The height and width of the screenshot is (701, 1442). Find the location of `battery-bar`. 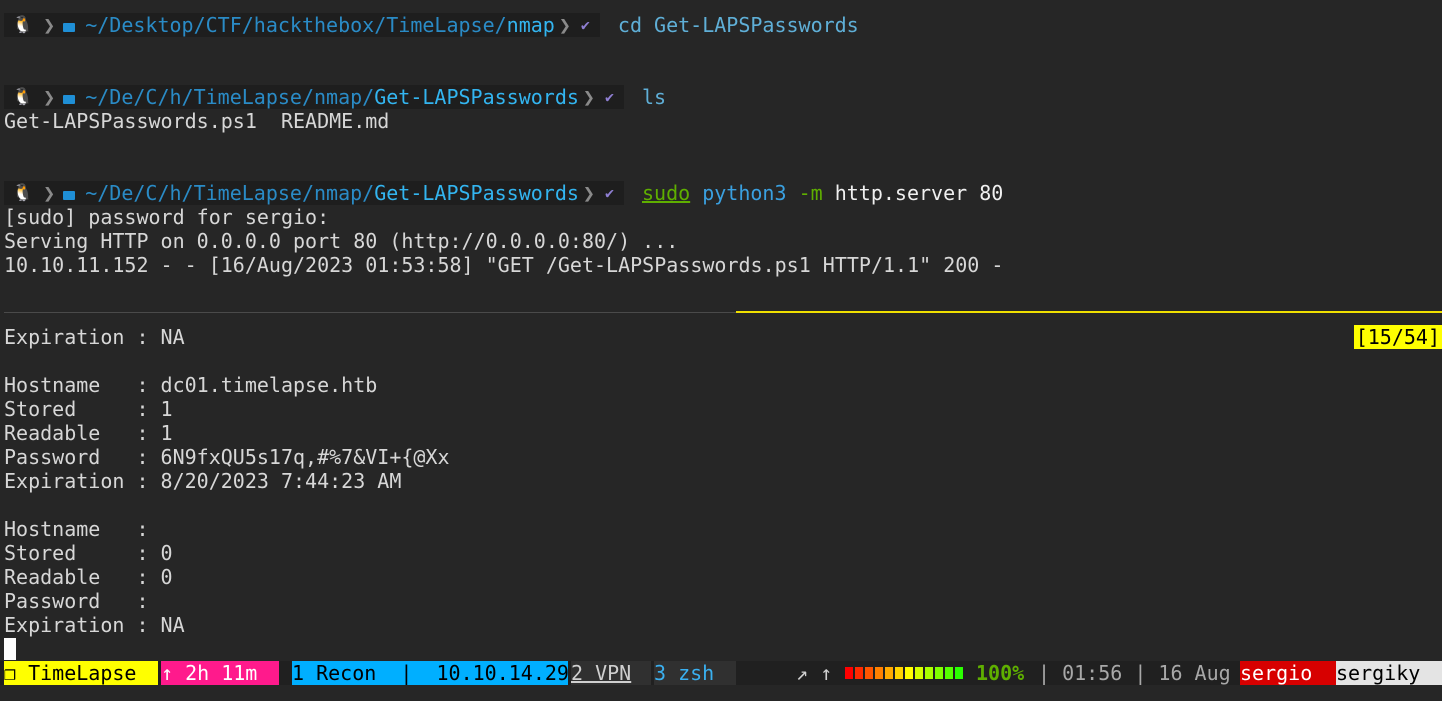

battery-bar is located at coordinates (904, 673).